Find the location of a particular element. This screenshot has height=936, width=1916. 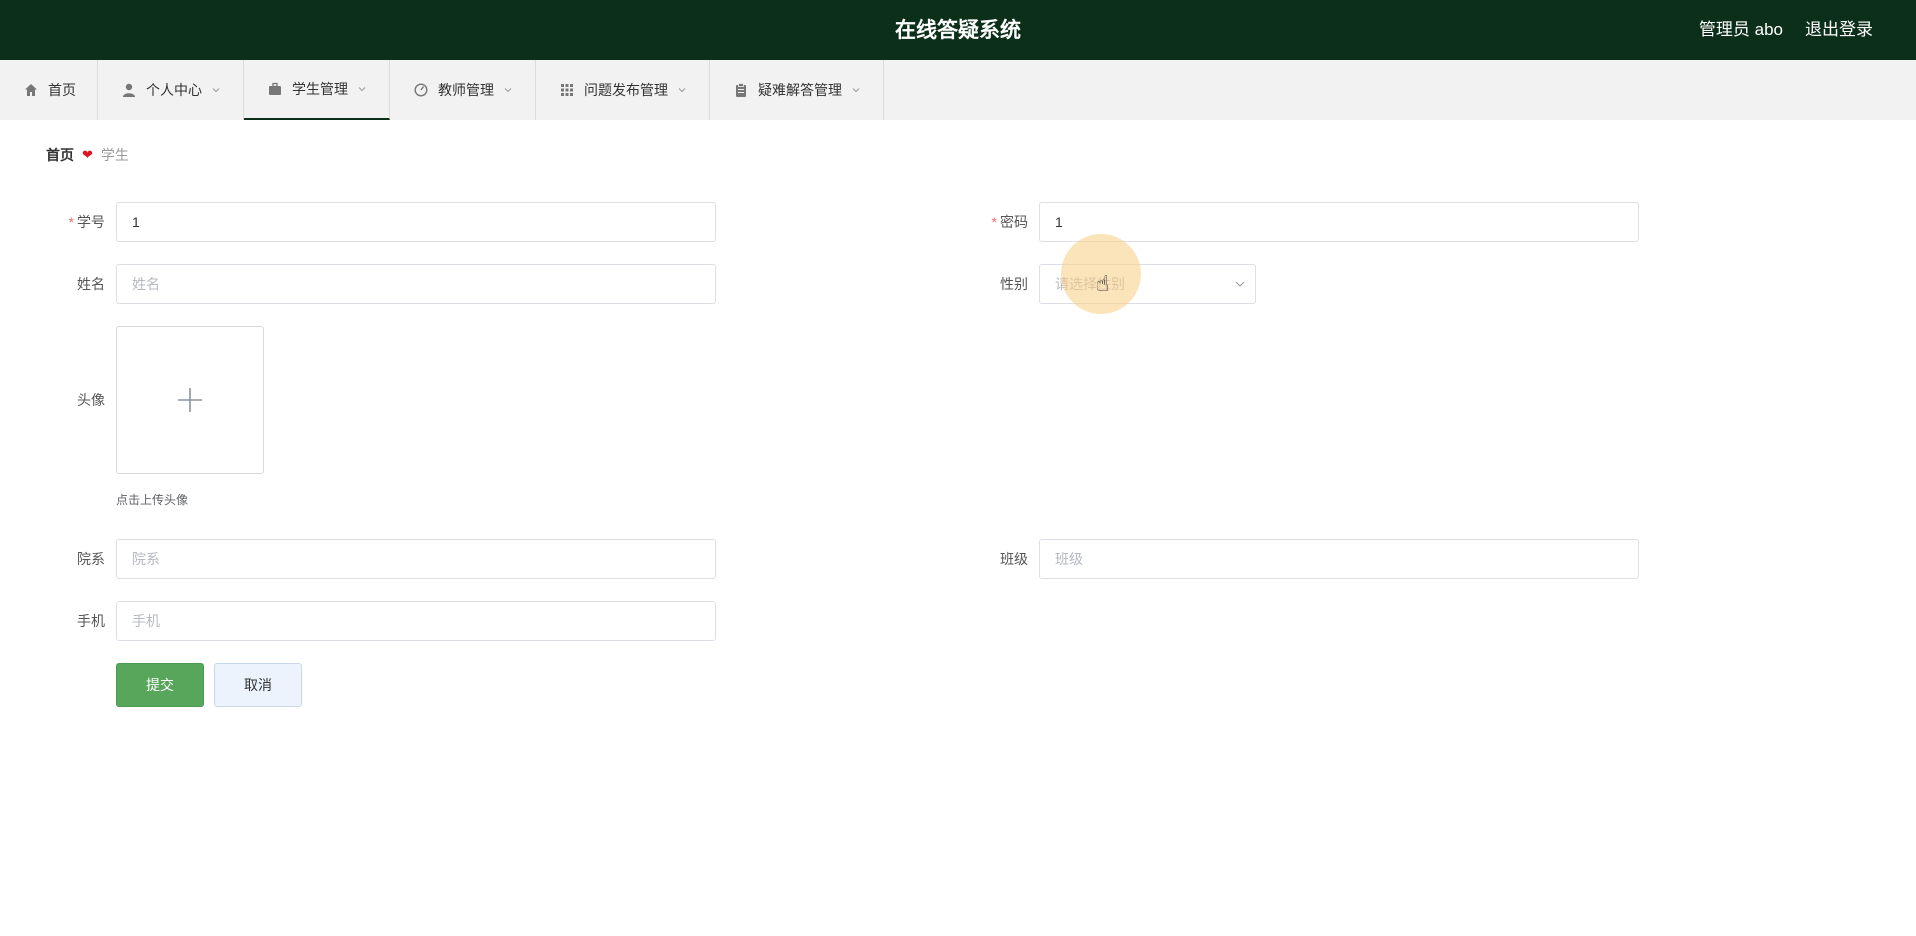

gender-label: 性别 is located at coordinates (1014, 284).